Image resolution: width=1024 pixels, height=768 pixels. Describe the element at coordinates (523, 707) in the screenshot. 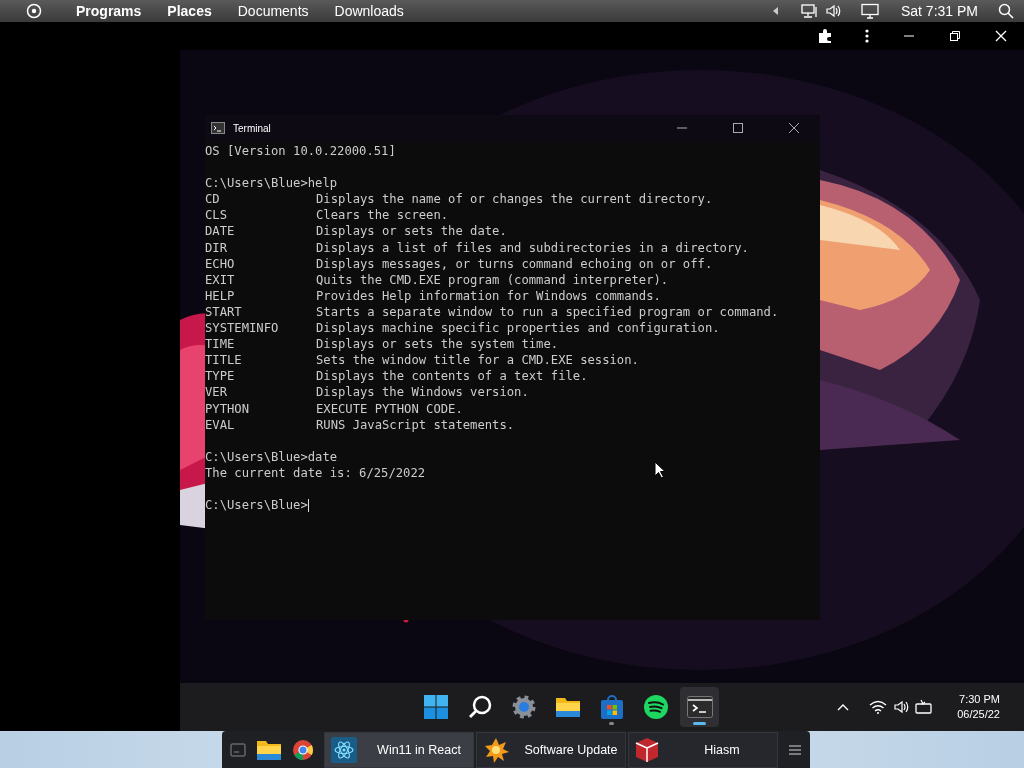

I see `gear-icon` at that location.